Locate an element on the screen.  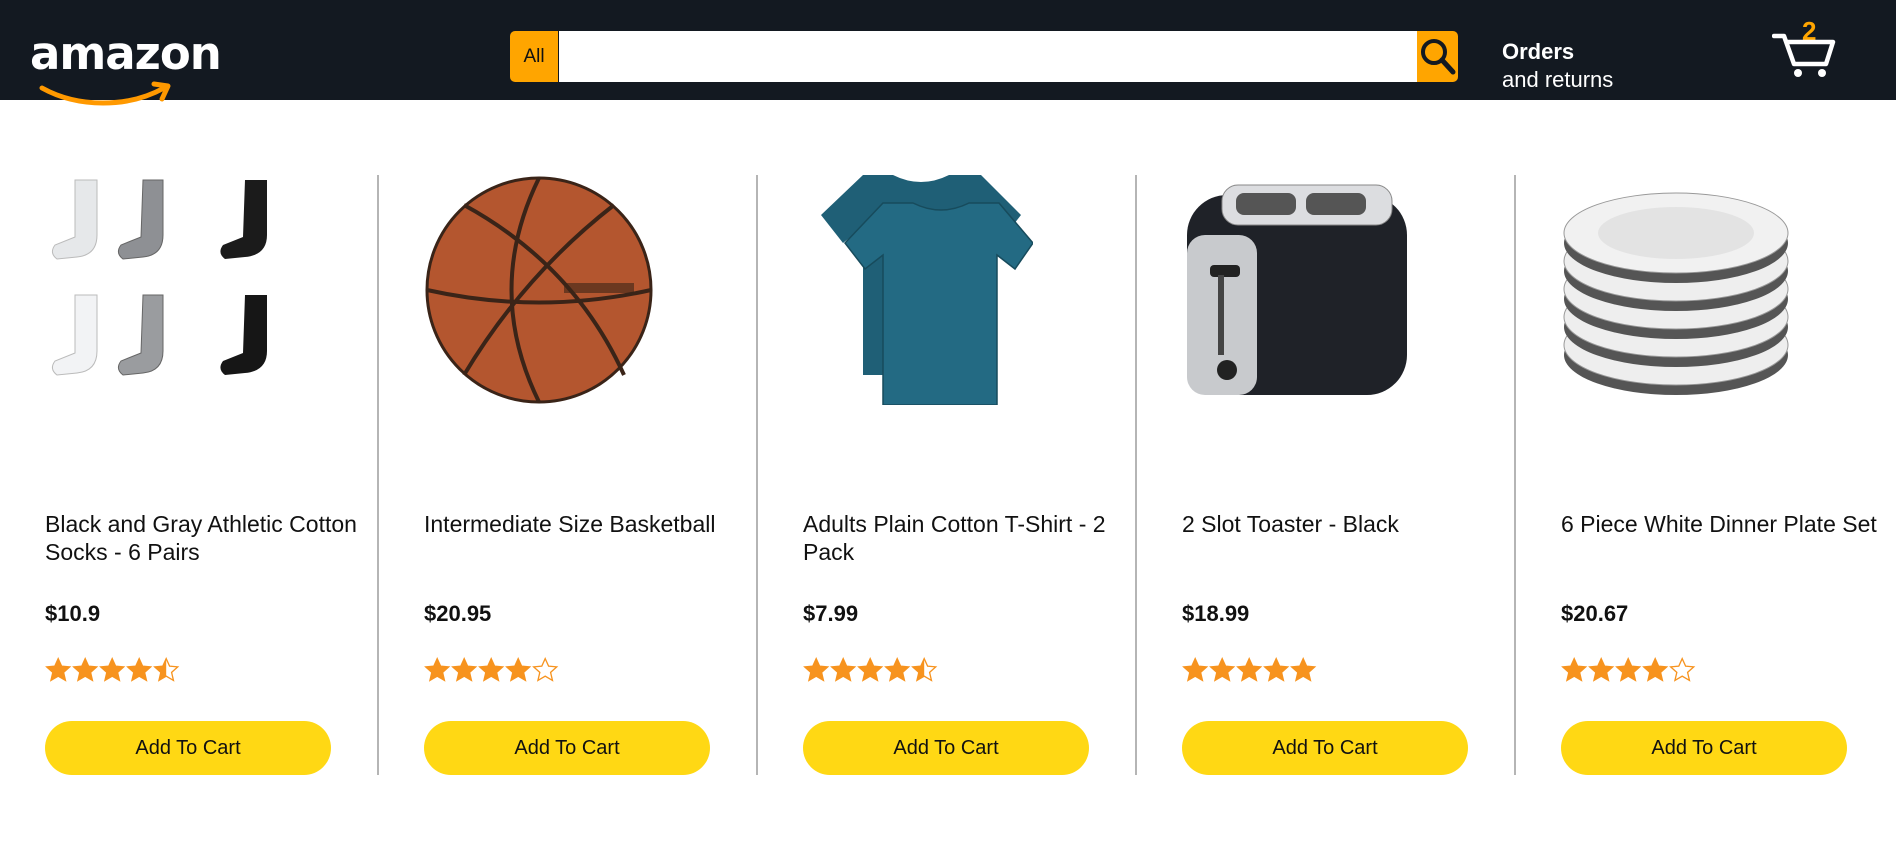
tshirt-image is located at coordinates (927, 290).